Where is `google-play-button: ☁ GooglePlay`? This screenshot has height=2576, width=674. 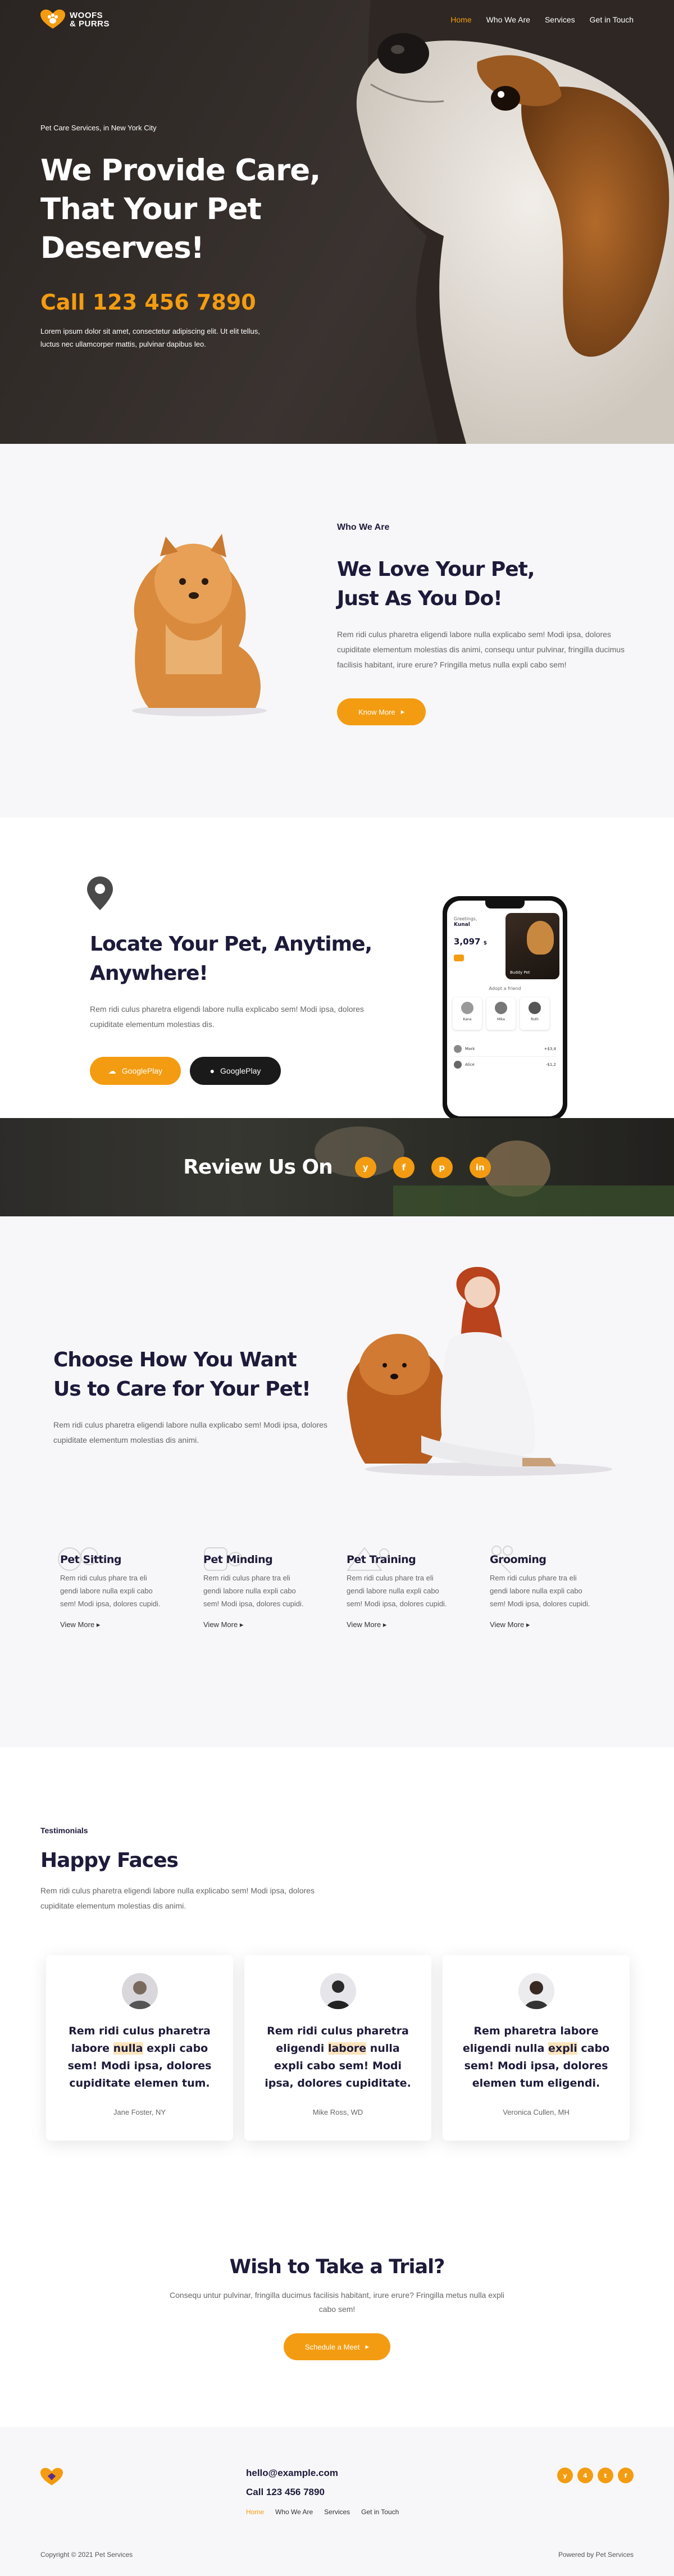
google-play-button: ☁ GooglePlay is located at coordinates (135, 1071).